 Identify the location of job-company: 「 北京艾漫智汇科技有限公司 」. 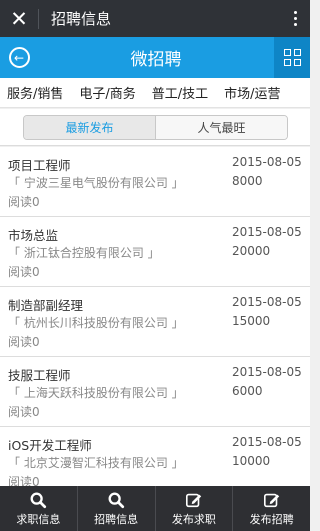
(96, 463).